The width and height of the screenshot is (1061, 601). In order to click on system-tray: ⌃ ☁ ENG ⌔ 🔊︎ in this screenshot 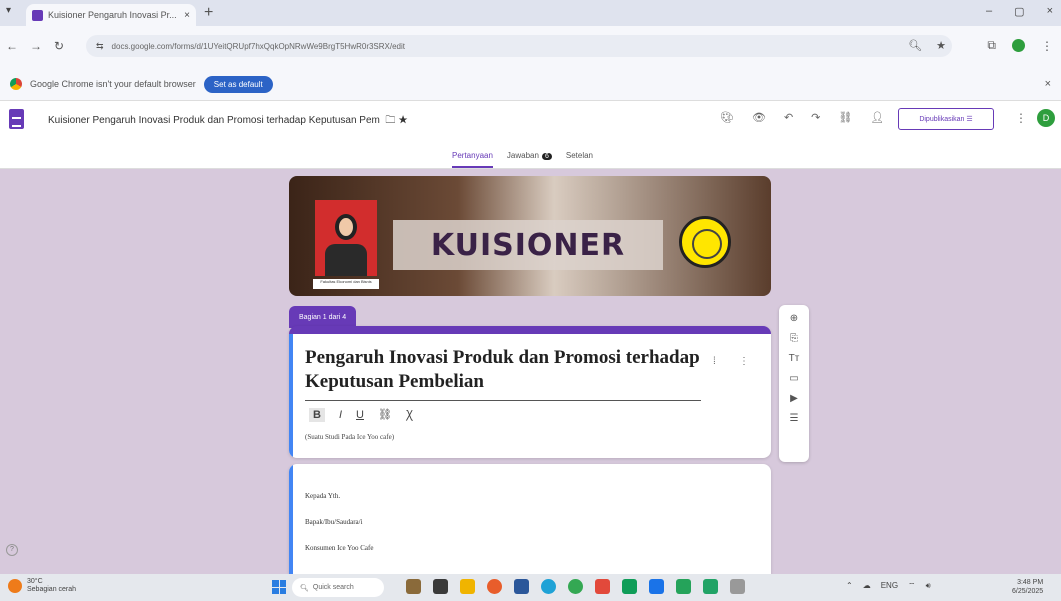, I will do `click(888, 586)`.